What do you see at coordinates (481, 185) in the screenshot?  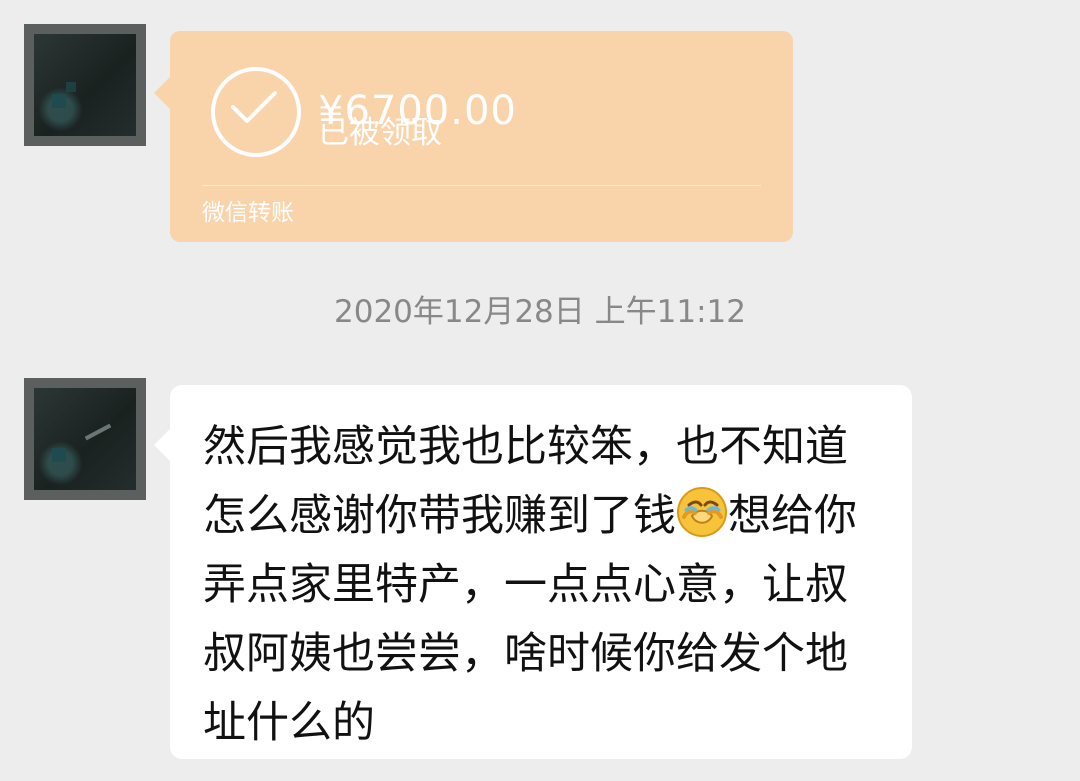 I see `transfer-divider` at bounding box center [481, 185].